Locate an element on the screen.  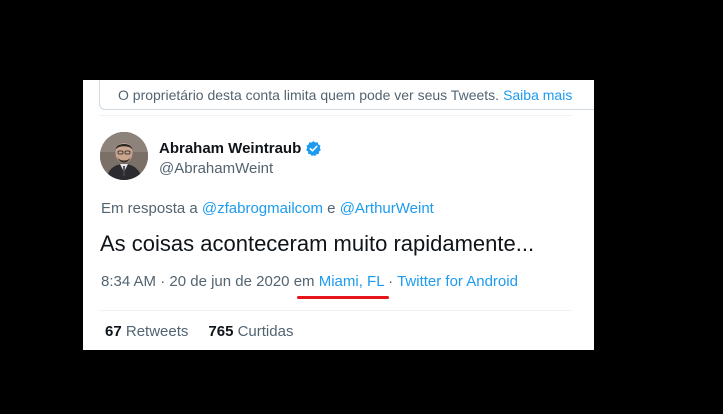
tweet-location-link: Miami, FL is located at coordinates (351, 281).